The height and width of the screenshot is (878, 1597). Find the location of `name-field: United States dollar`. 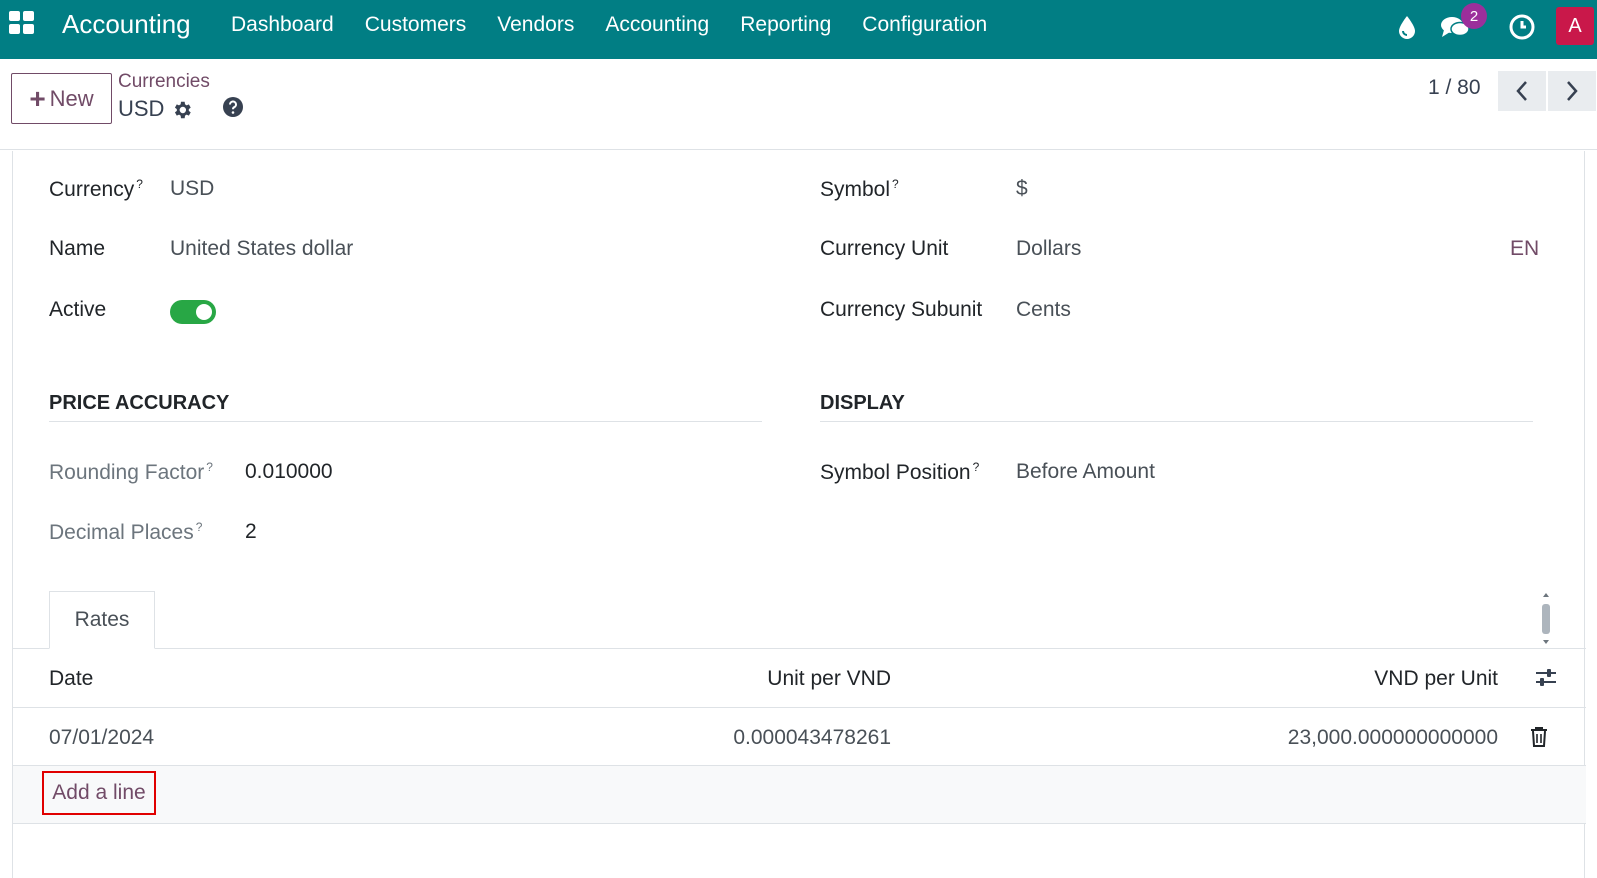

name-field: United States dollar is located at coordinates (261, 249).